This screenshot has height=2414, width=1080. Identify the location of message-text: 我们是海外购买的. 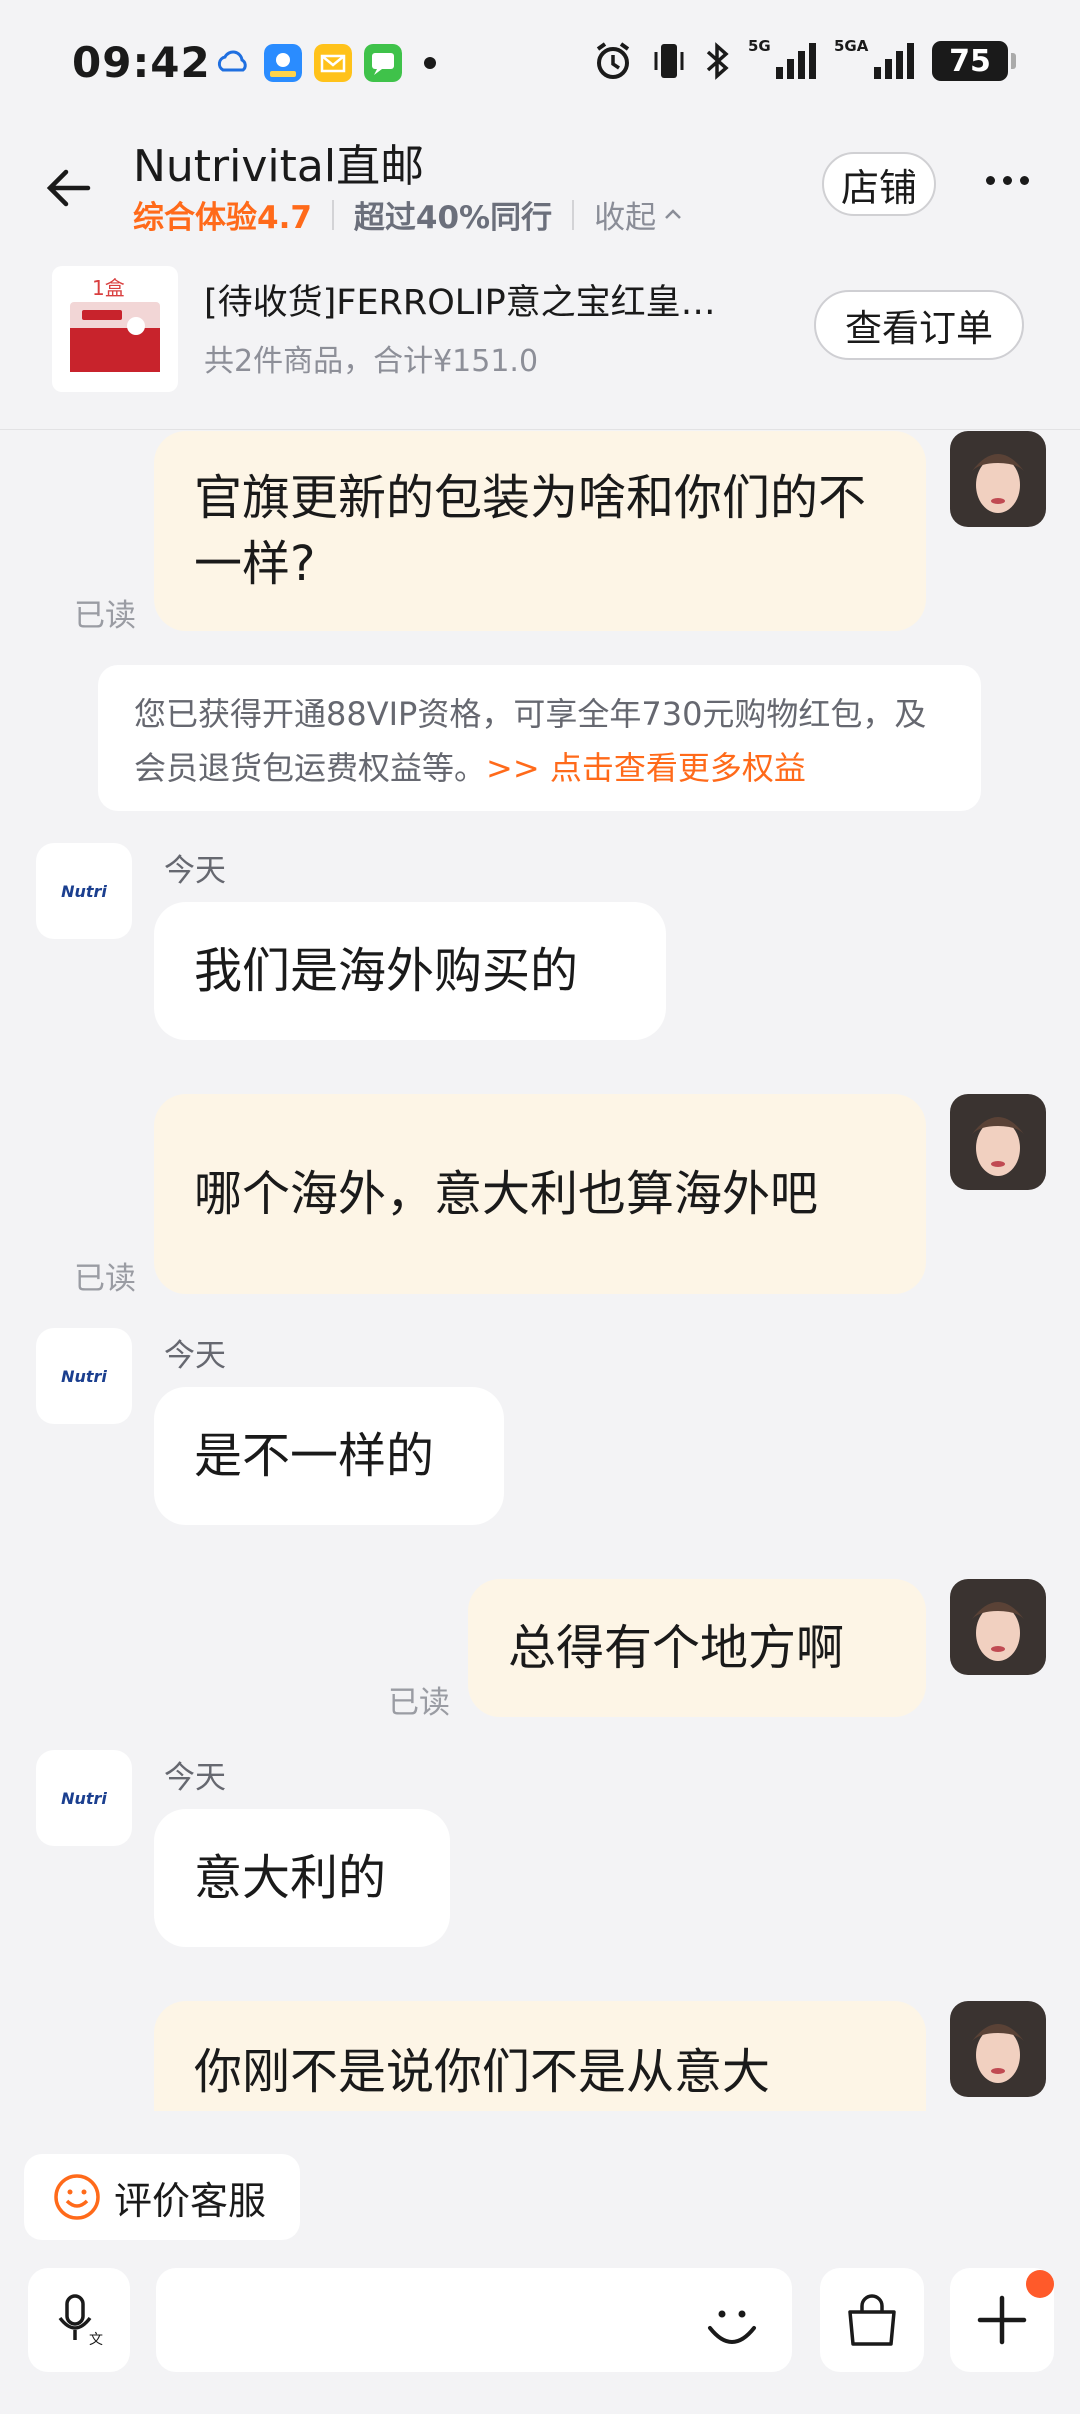
(386, 971).